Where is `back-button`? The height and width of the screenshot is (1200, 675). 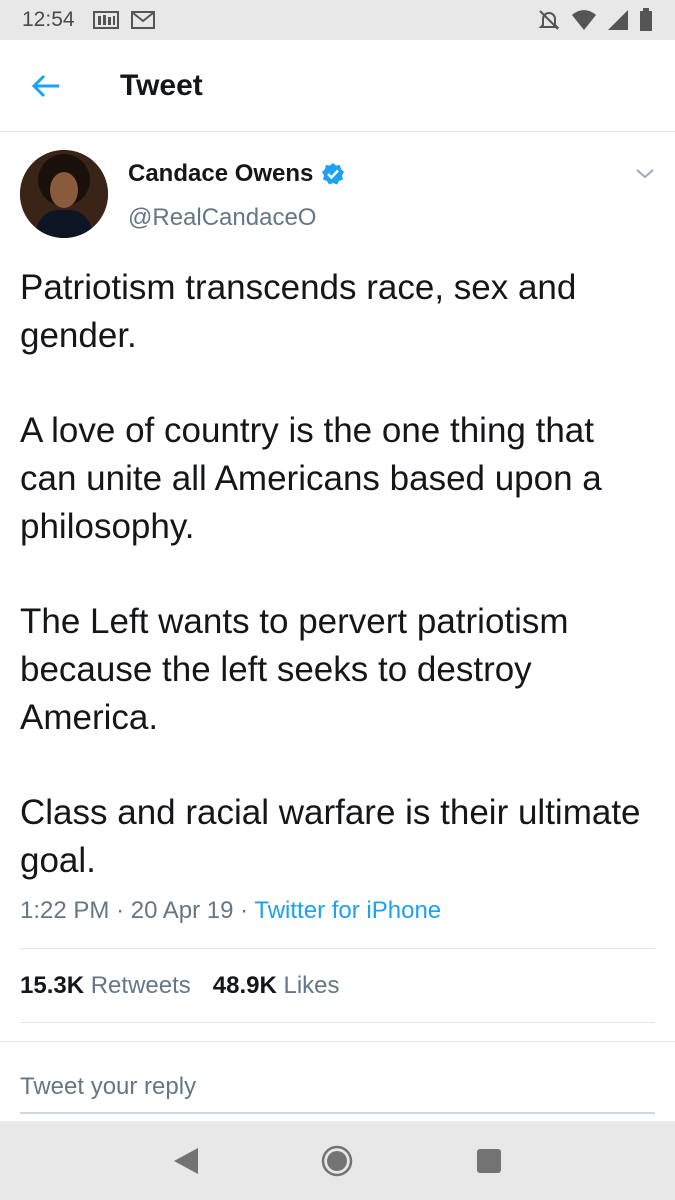
back-button is located at coordinates (46, 86).